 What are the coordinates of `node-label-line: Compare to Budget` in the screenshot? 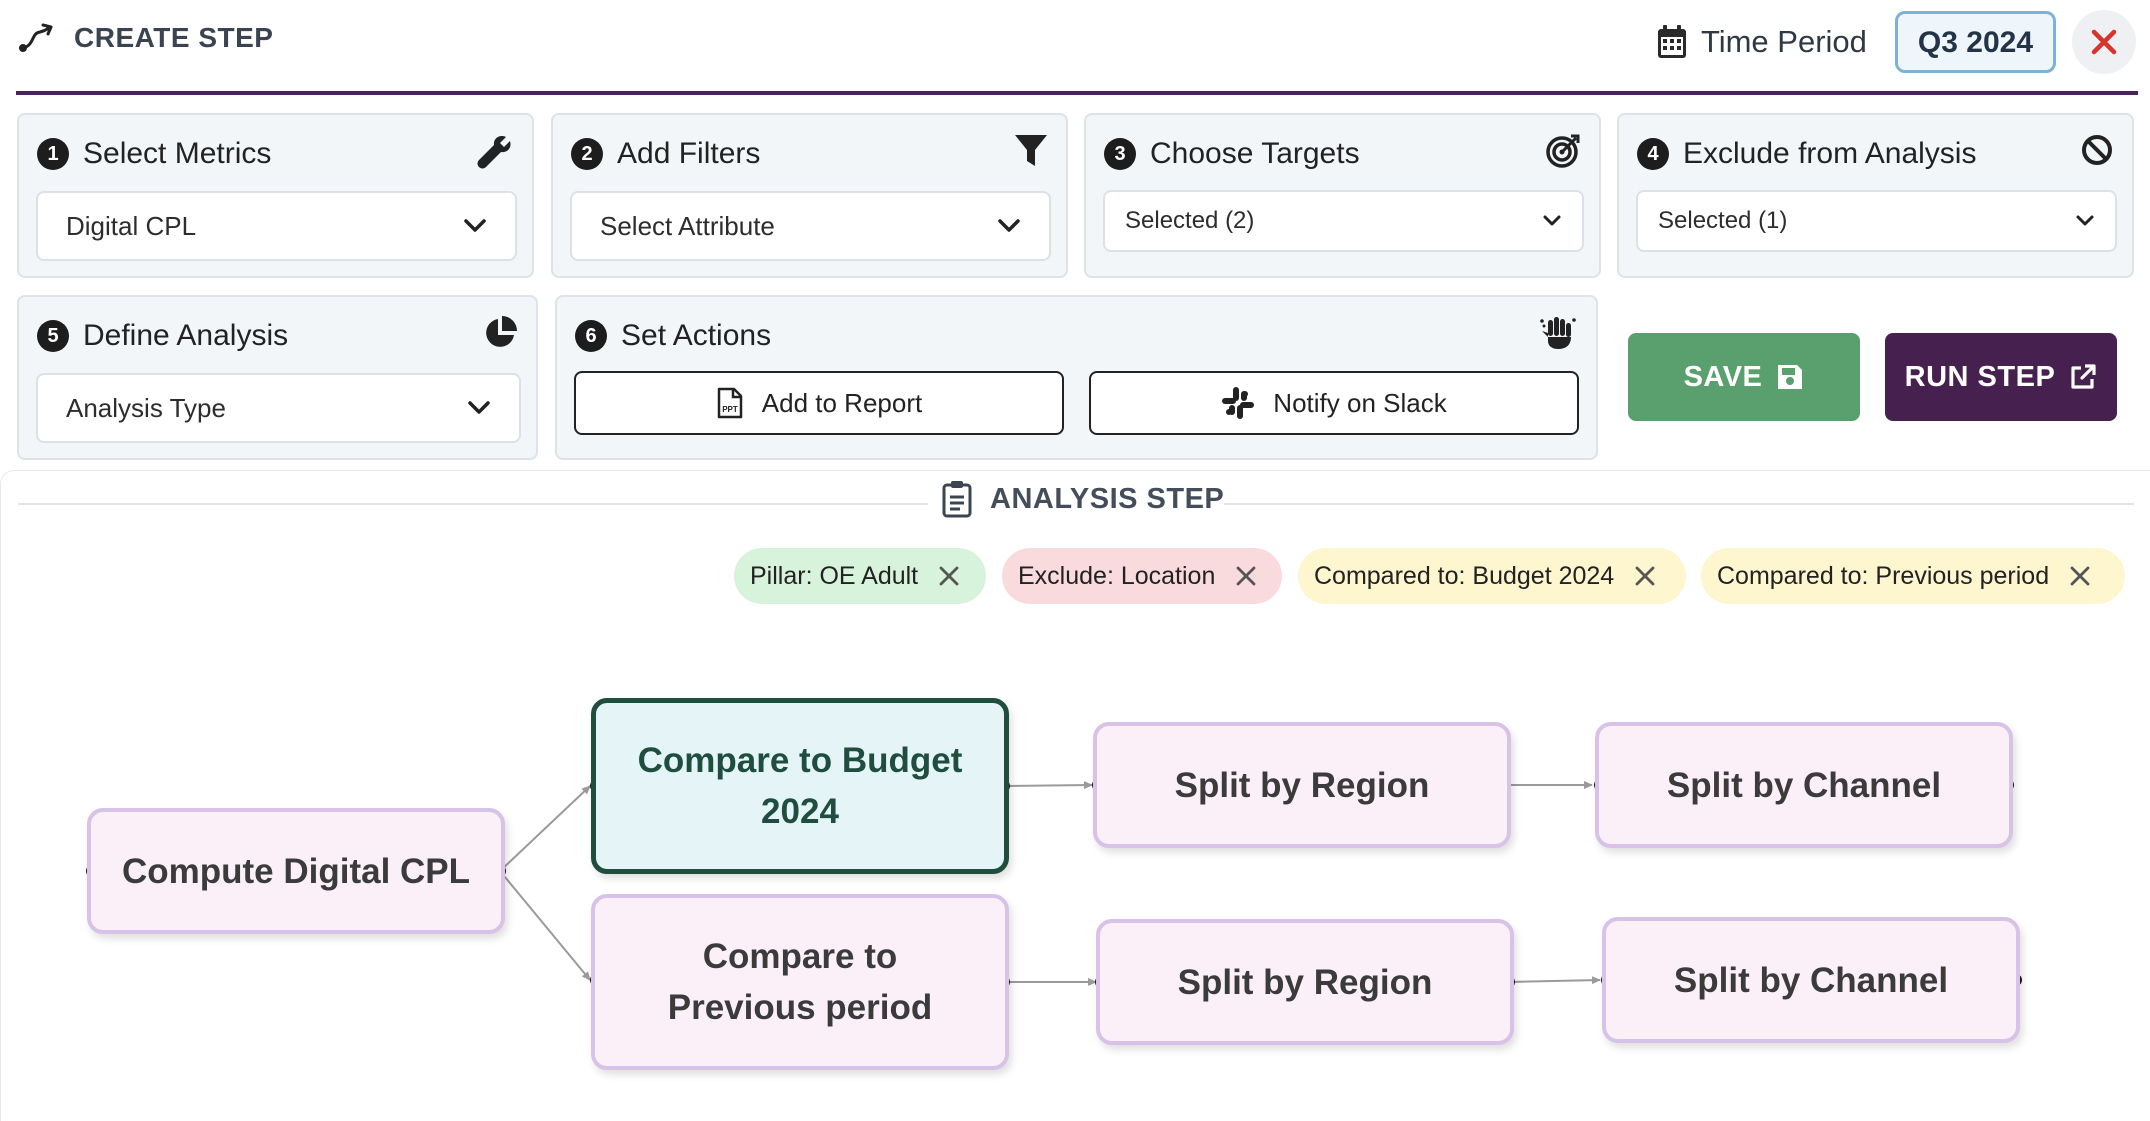 It's located at (800, 760).